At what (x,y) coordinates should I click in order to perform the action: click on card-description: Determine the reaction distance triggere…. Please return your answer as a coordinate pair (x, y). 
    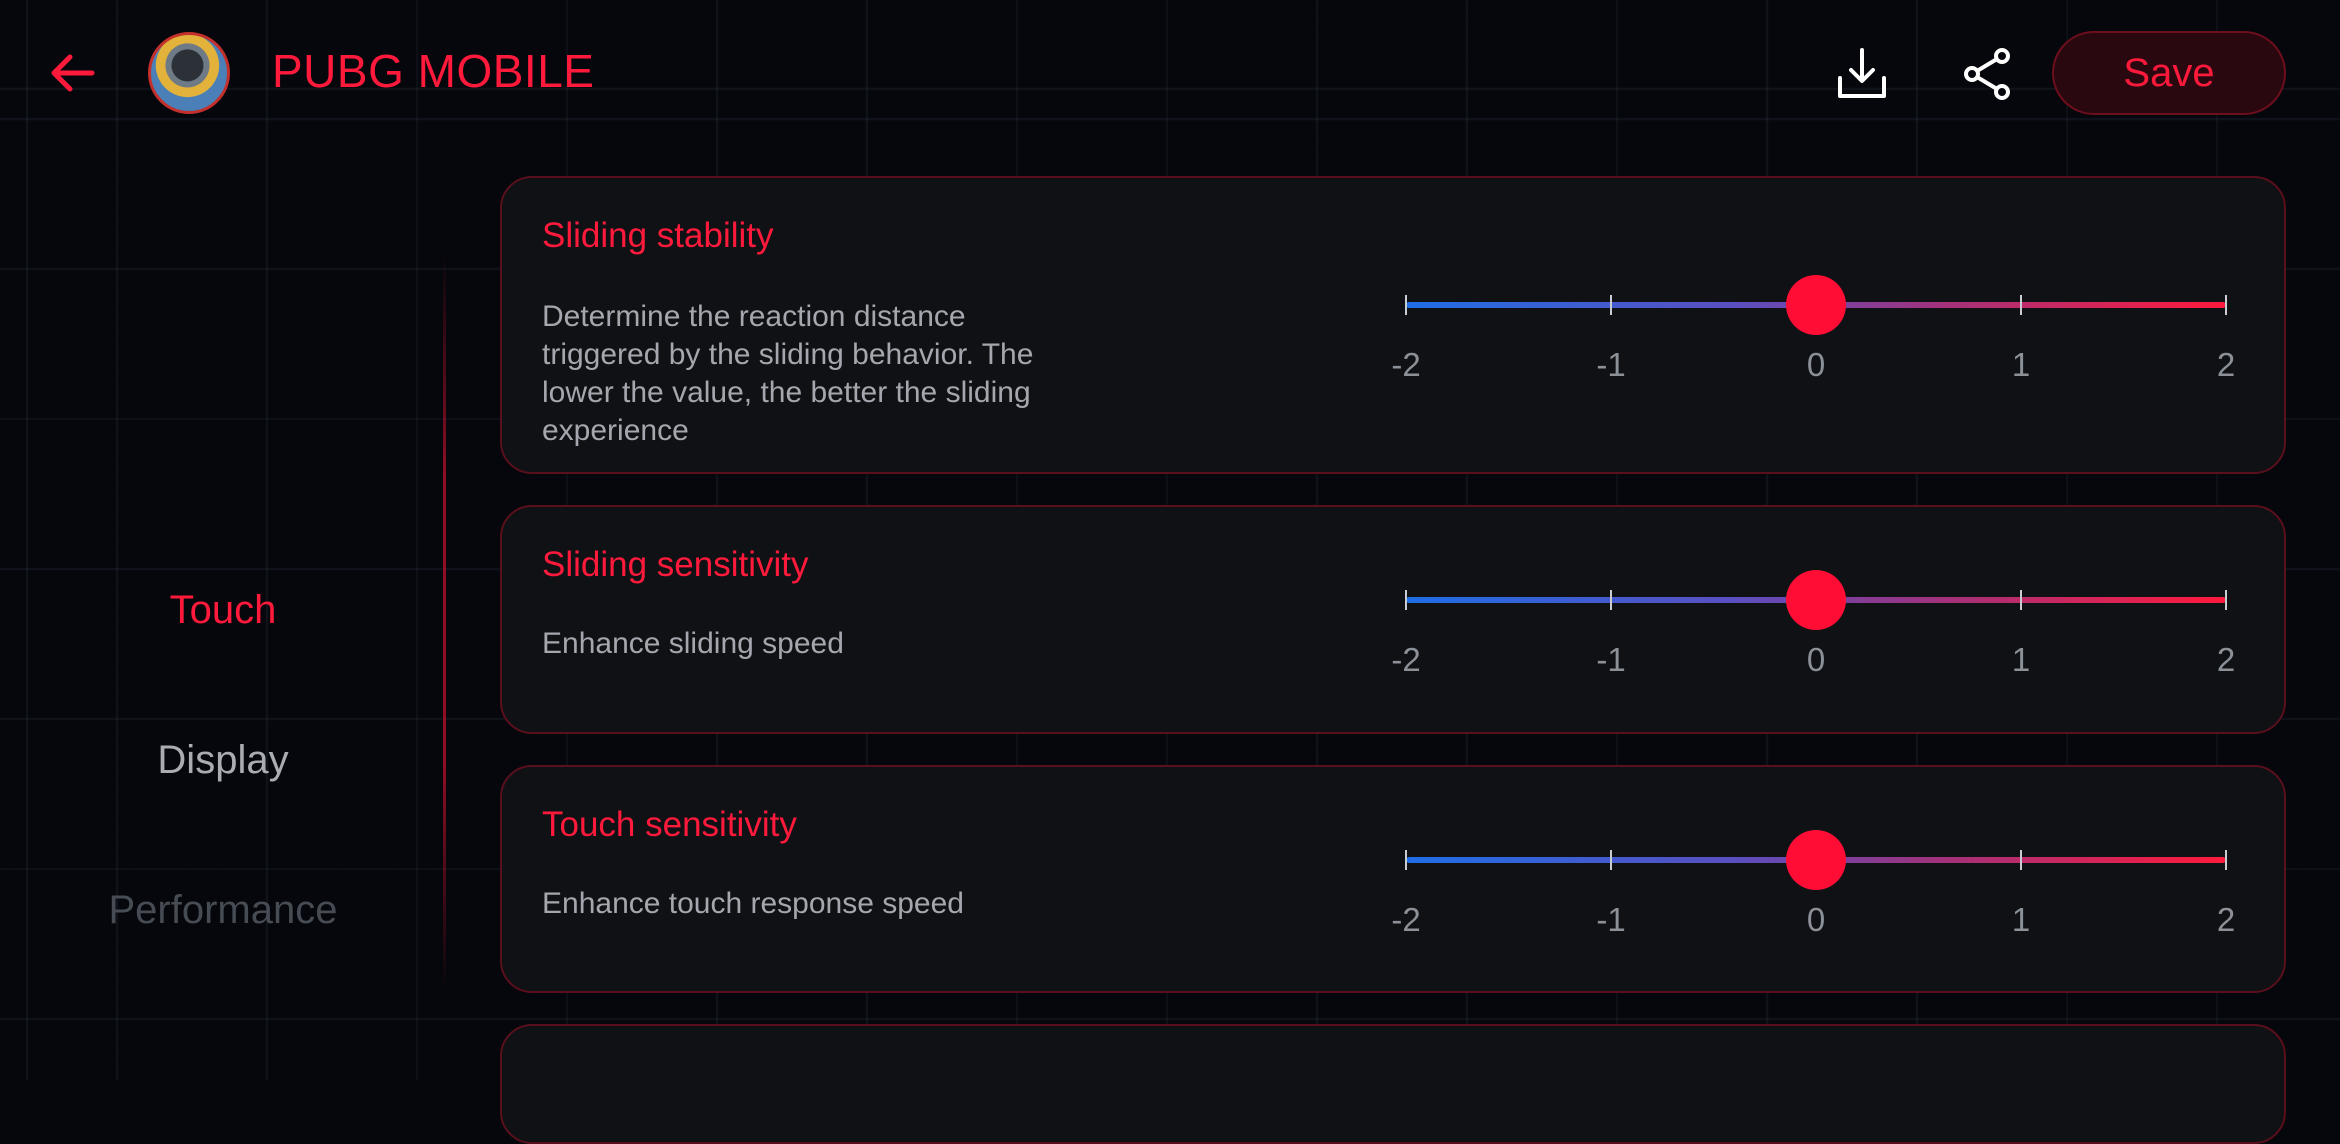
    Looking at the image, I should click on (788, 373).